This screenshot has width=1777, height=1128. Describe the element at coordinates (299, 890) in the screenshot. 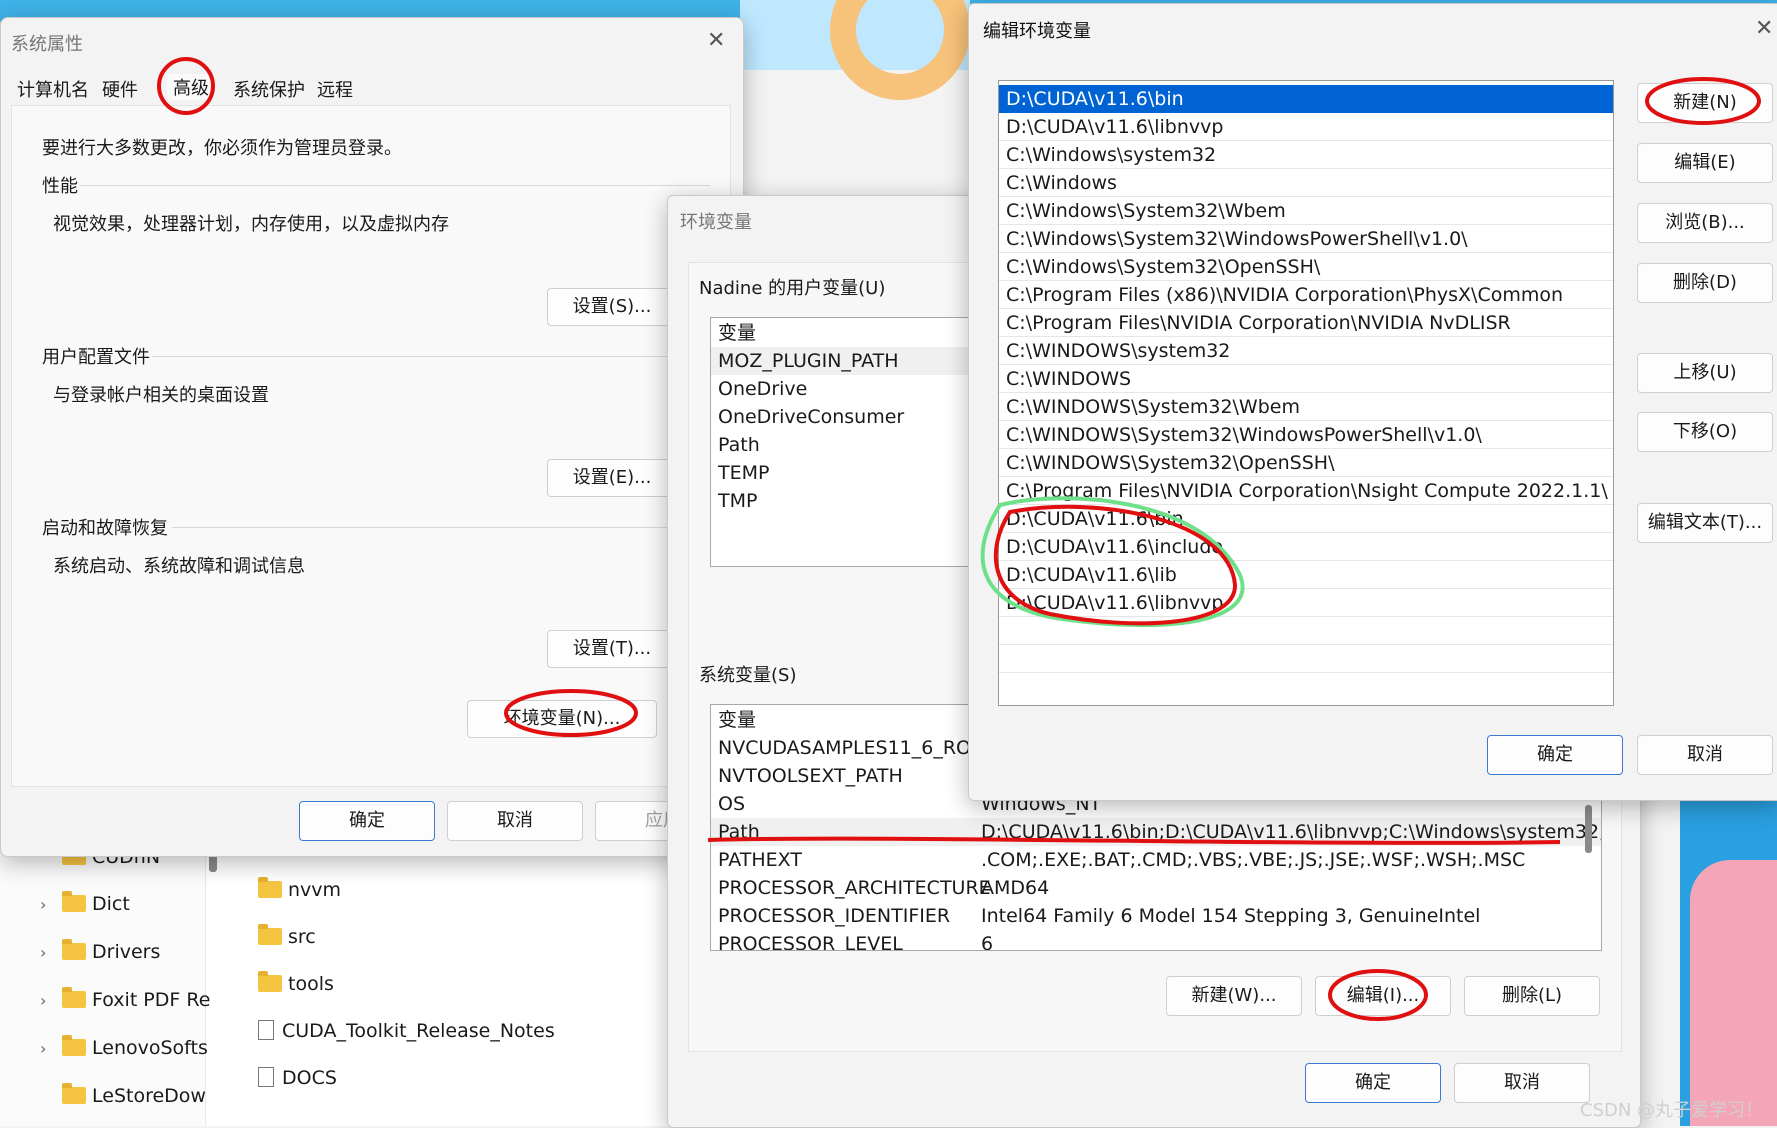

I see `file-item: nvvm` at that location.